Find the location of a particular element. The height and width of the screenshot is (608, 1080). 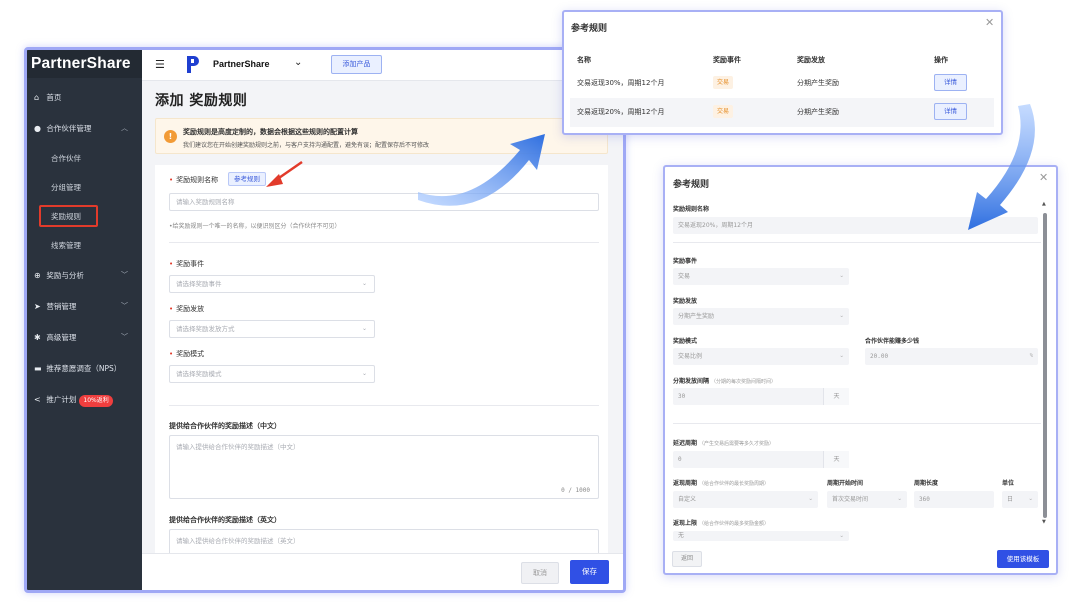

sidebar-item-nps: ▬ 推荐意愿调查（NPS） is located at coordinates (84, 368).